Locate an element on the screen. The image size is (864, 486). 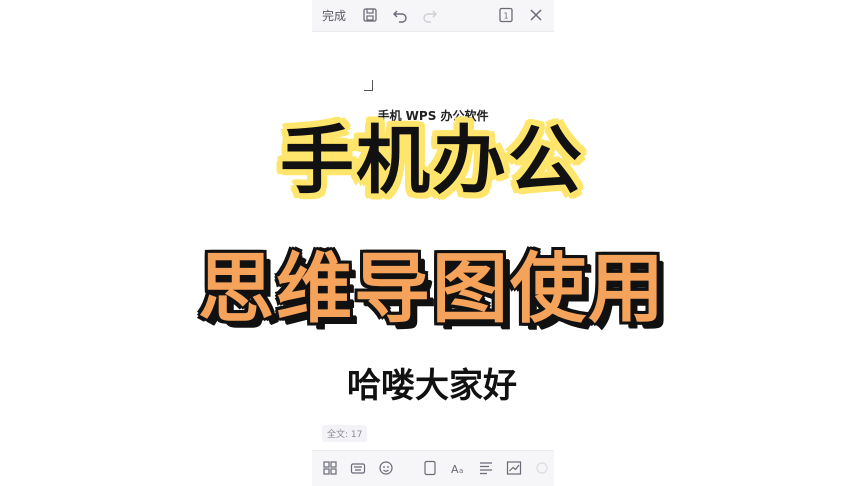
done-button: 完成 is located at coordinates (334, 15).